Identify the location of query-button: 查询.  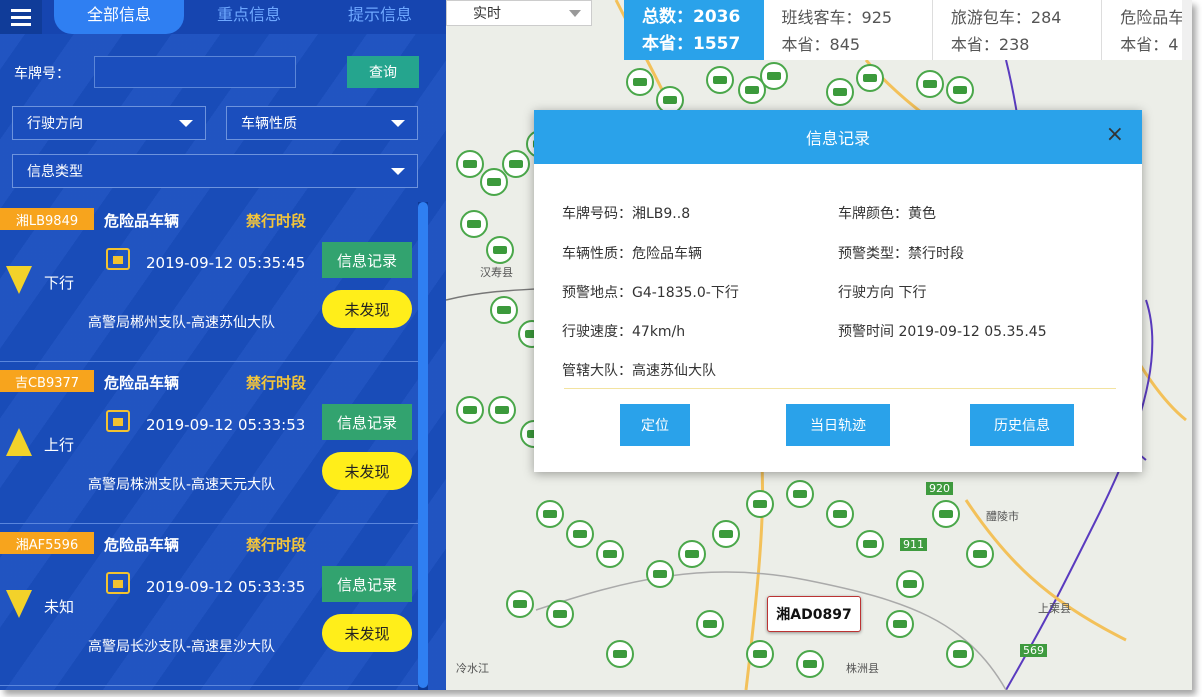
(383, 72).